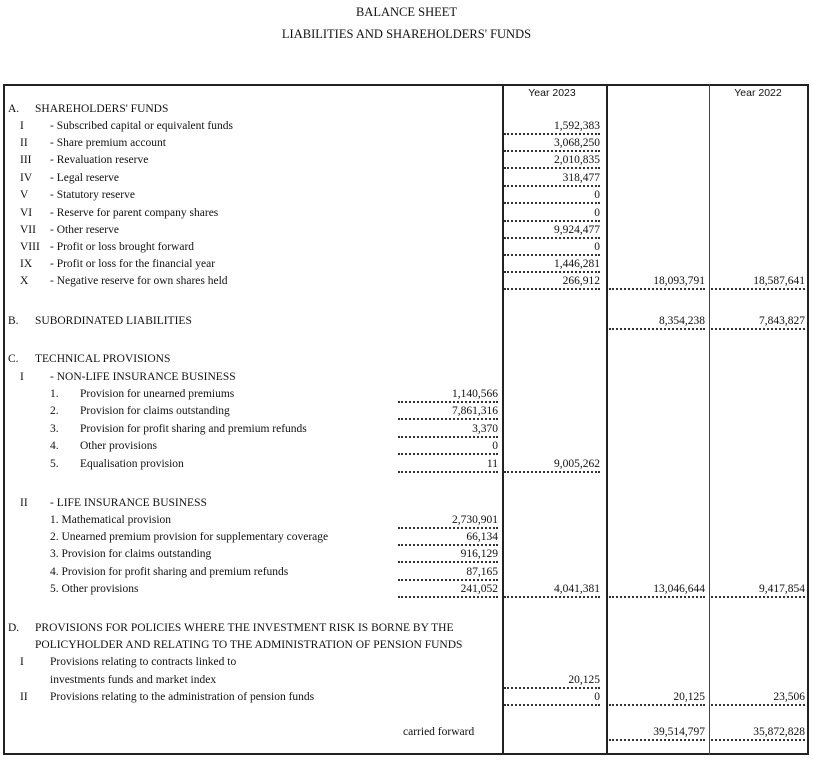  Describe the element at coordinates (122, 247) in the screenshot. I see `item-label: - Profit or loss brought forward` at that location.